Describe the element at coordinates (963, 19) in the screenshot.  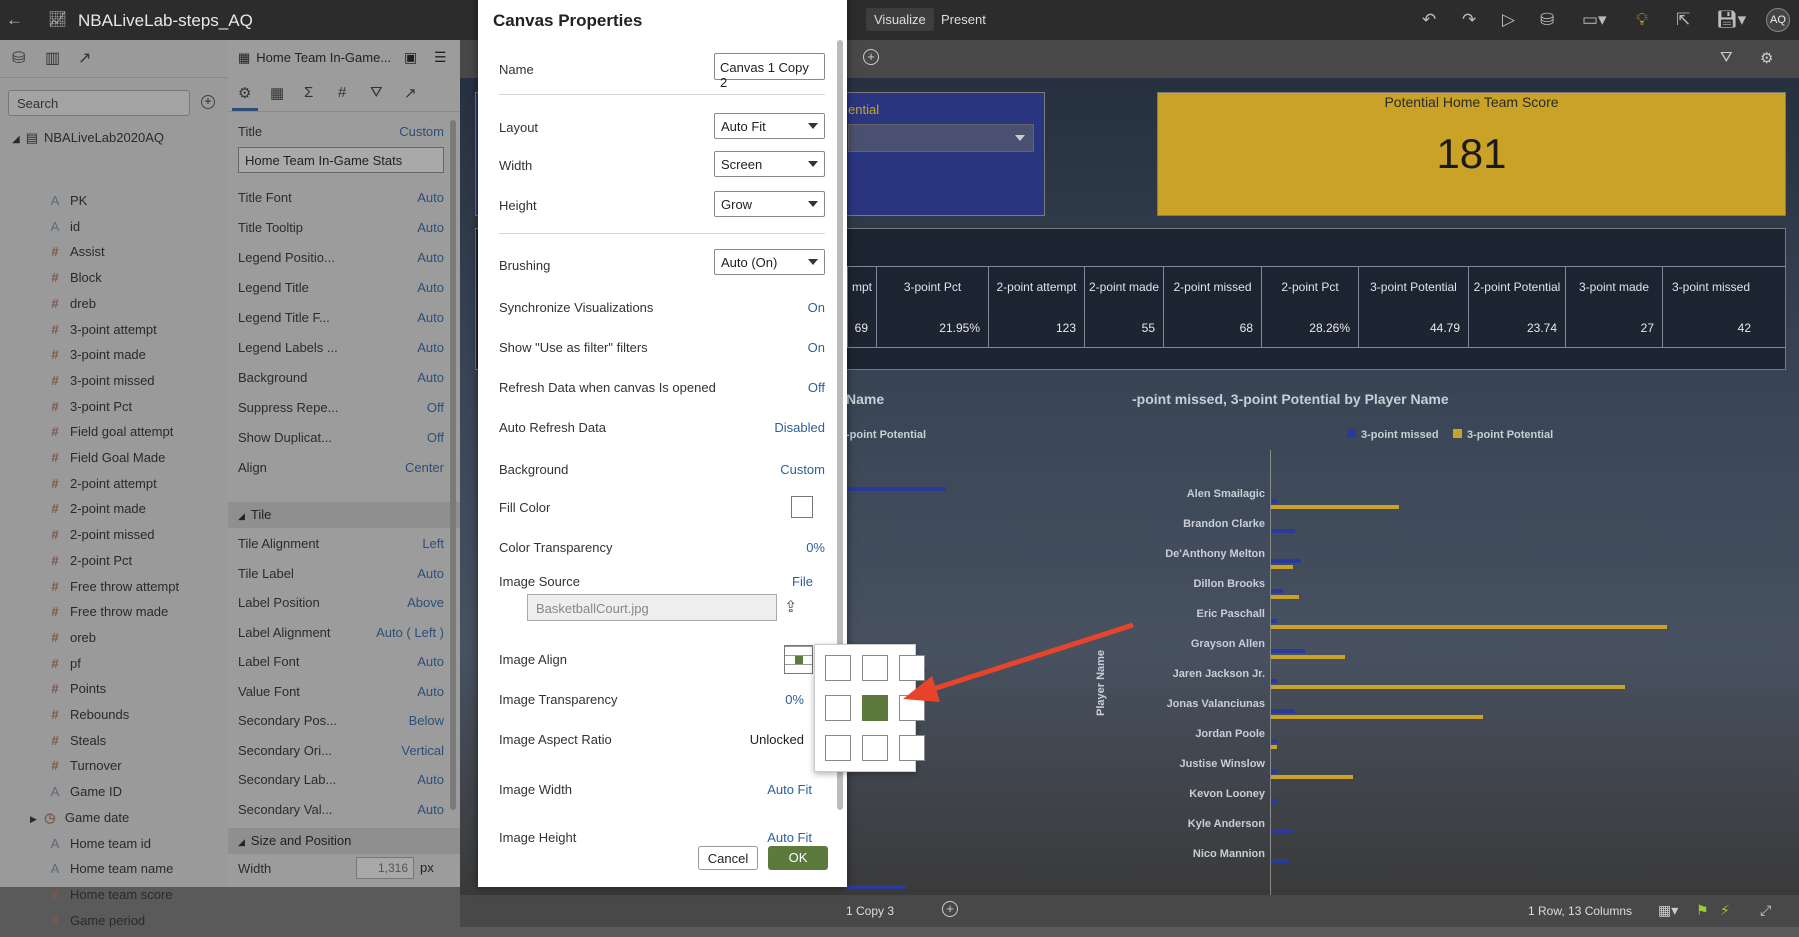
I see `nav-present: Present` at that location.